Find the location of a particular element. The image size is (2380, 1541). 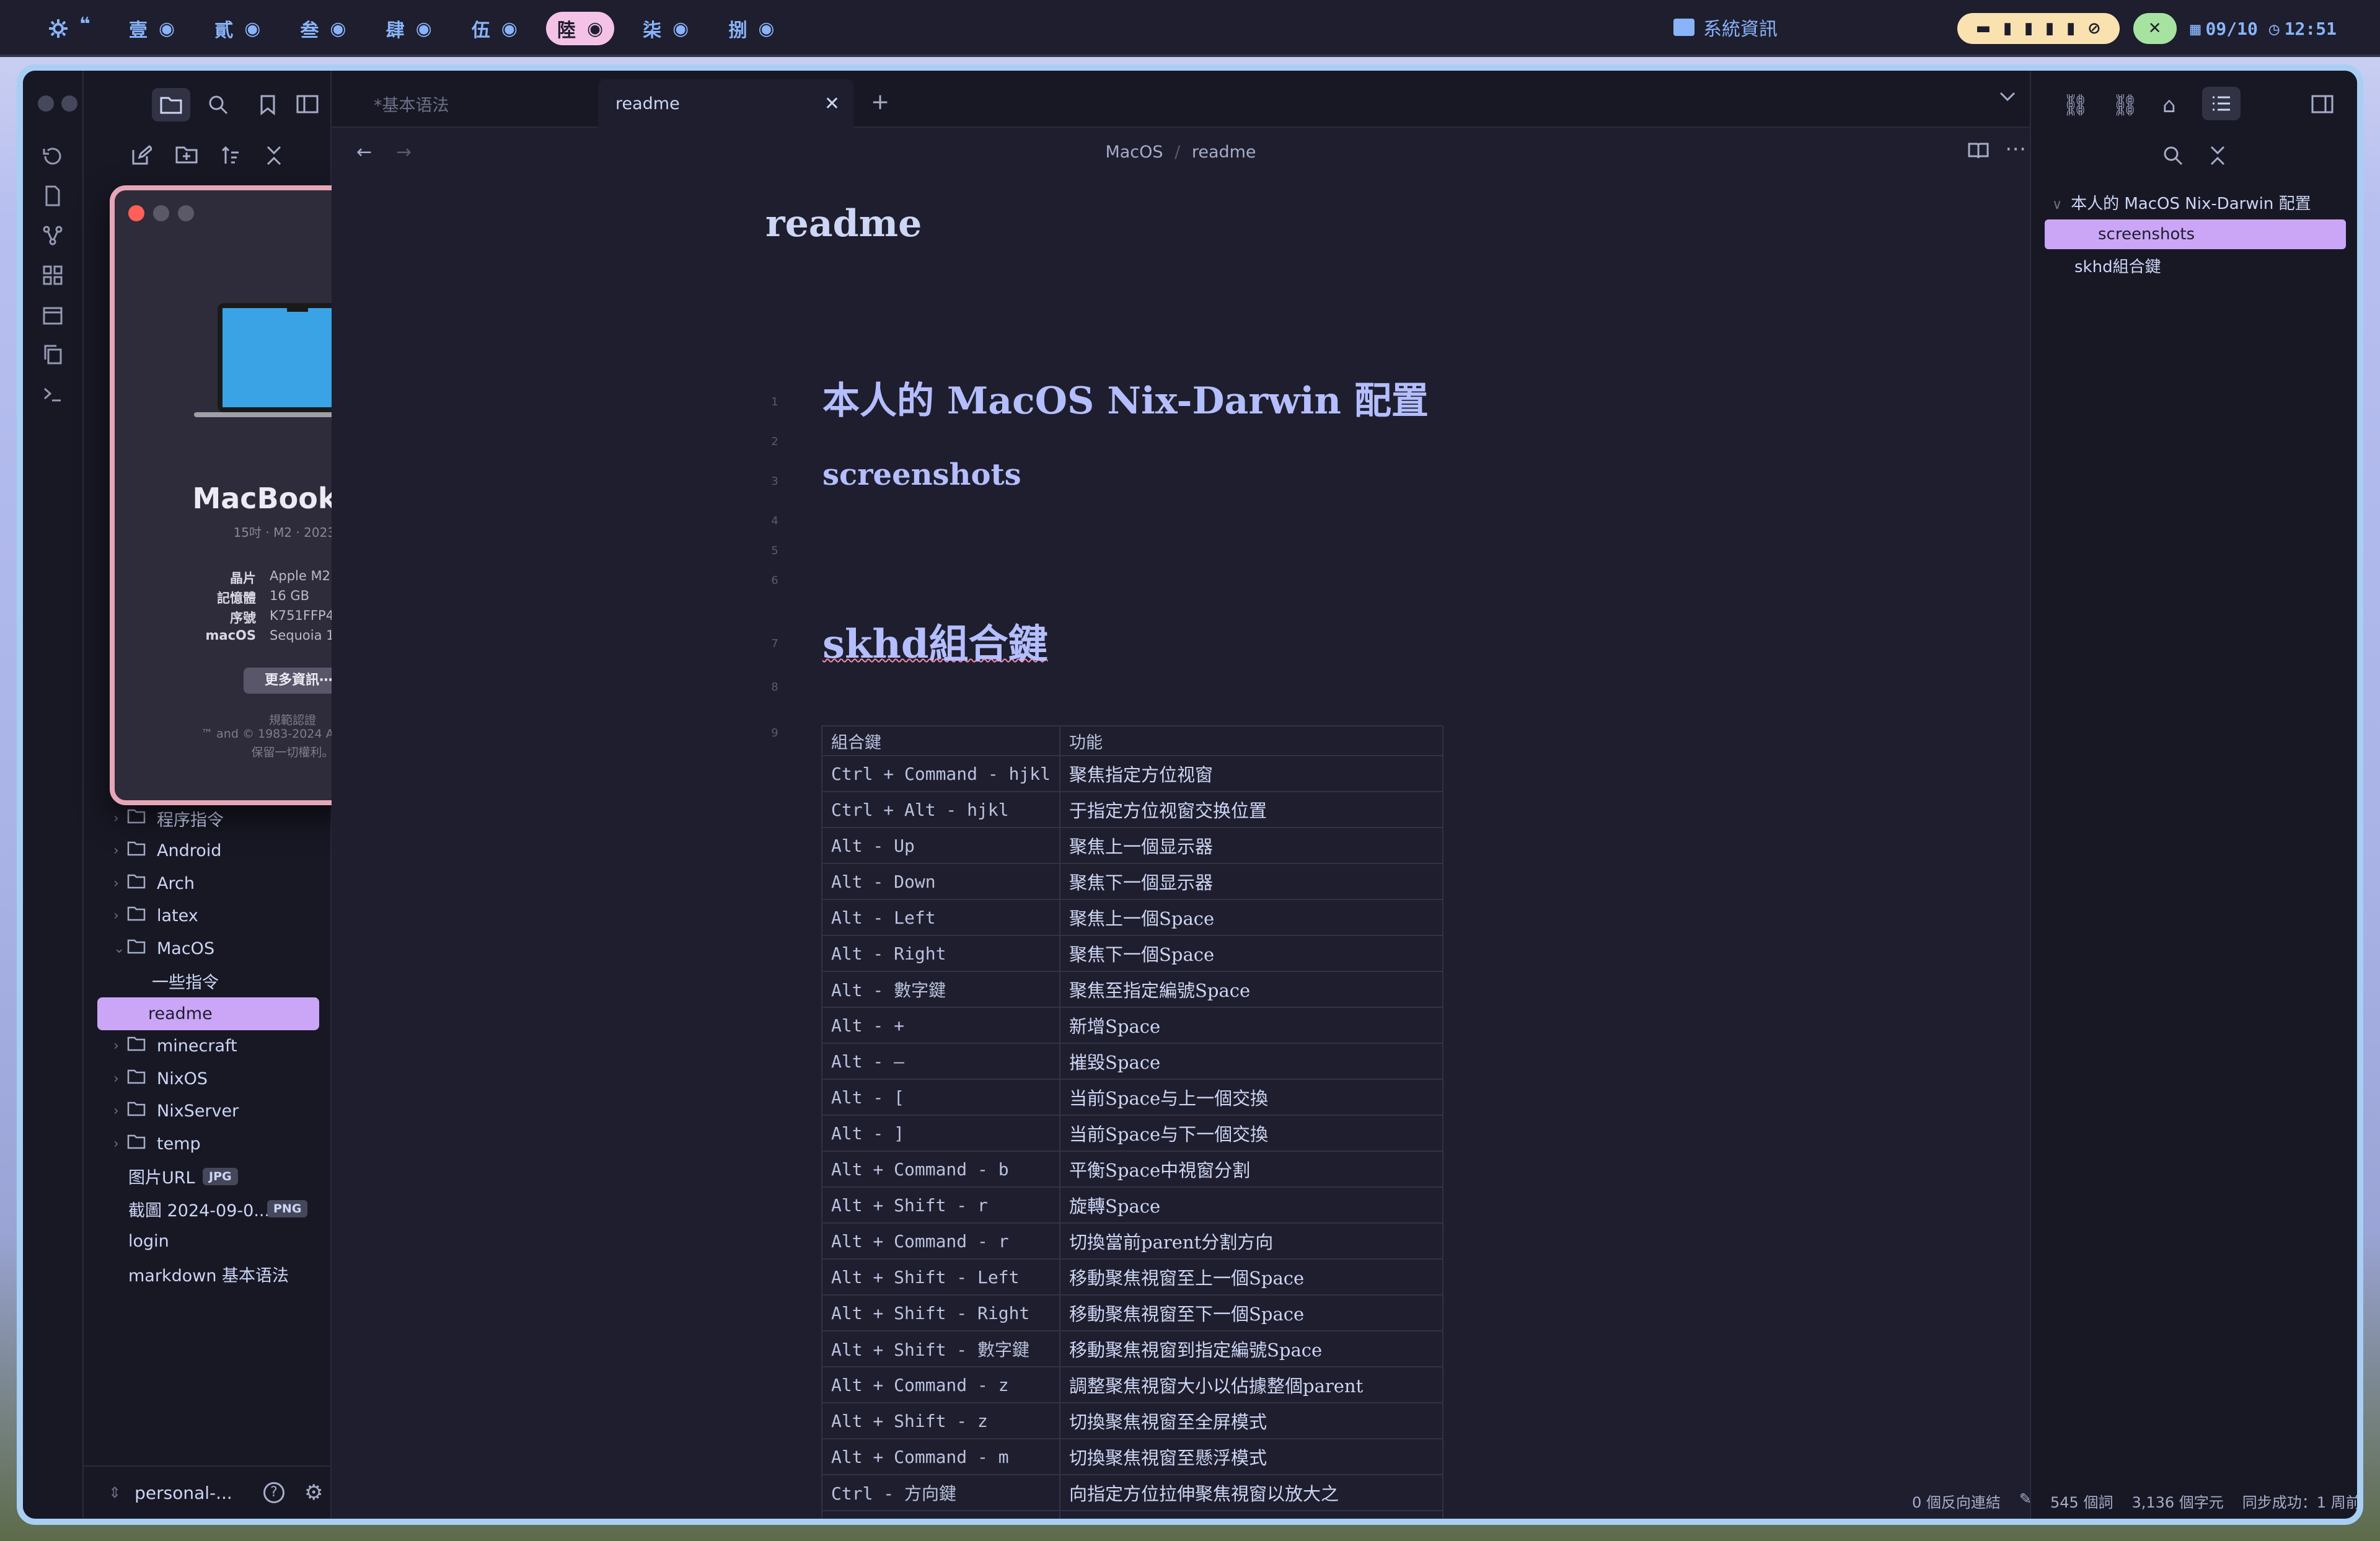

workspace-2: 貳 ◉ is located at coordinates (237, 28).